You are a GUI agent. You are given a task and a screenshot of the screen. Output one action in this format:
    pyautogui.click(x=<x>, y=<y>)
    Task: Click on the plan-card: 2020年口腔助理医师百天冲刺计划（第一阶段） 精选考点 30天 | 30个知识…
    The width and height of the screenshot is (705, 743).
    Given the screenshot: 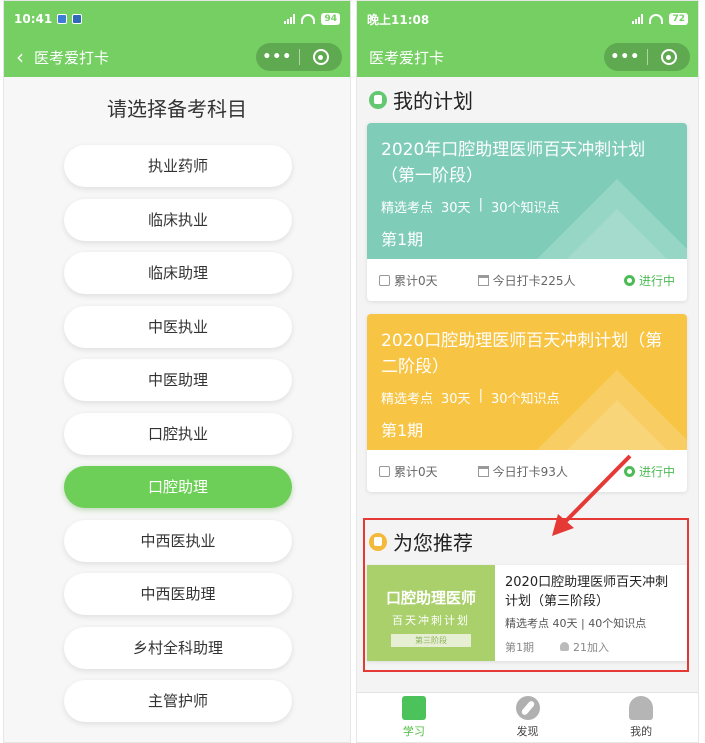 What is the action you would take?
    pyautogui.click(x=527, y=212)
    